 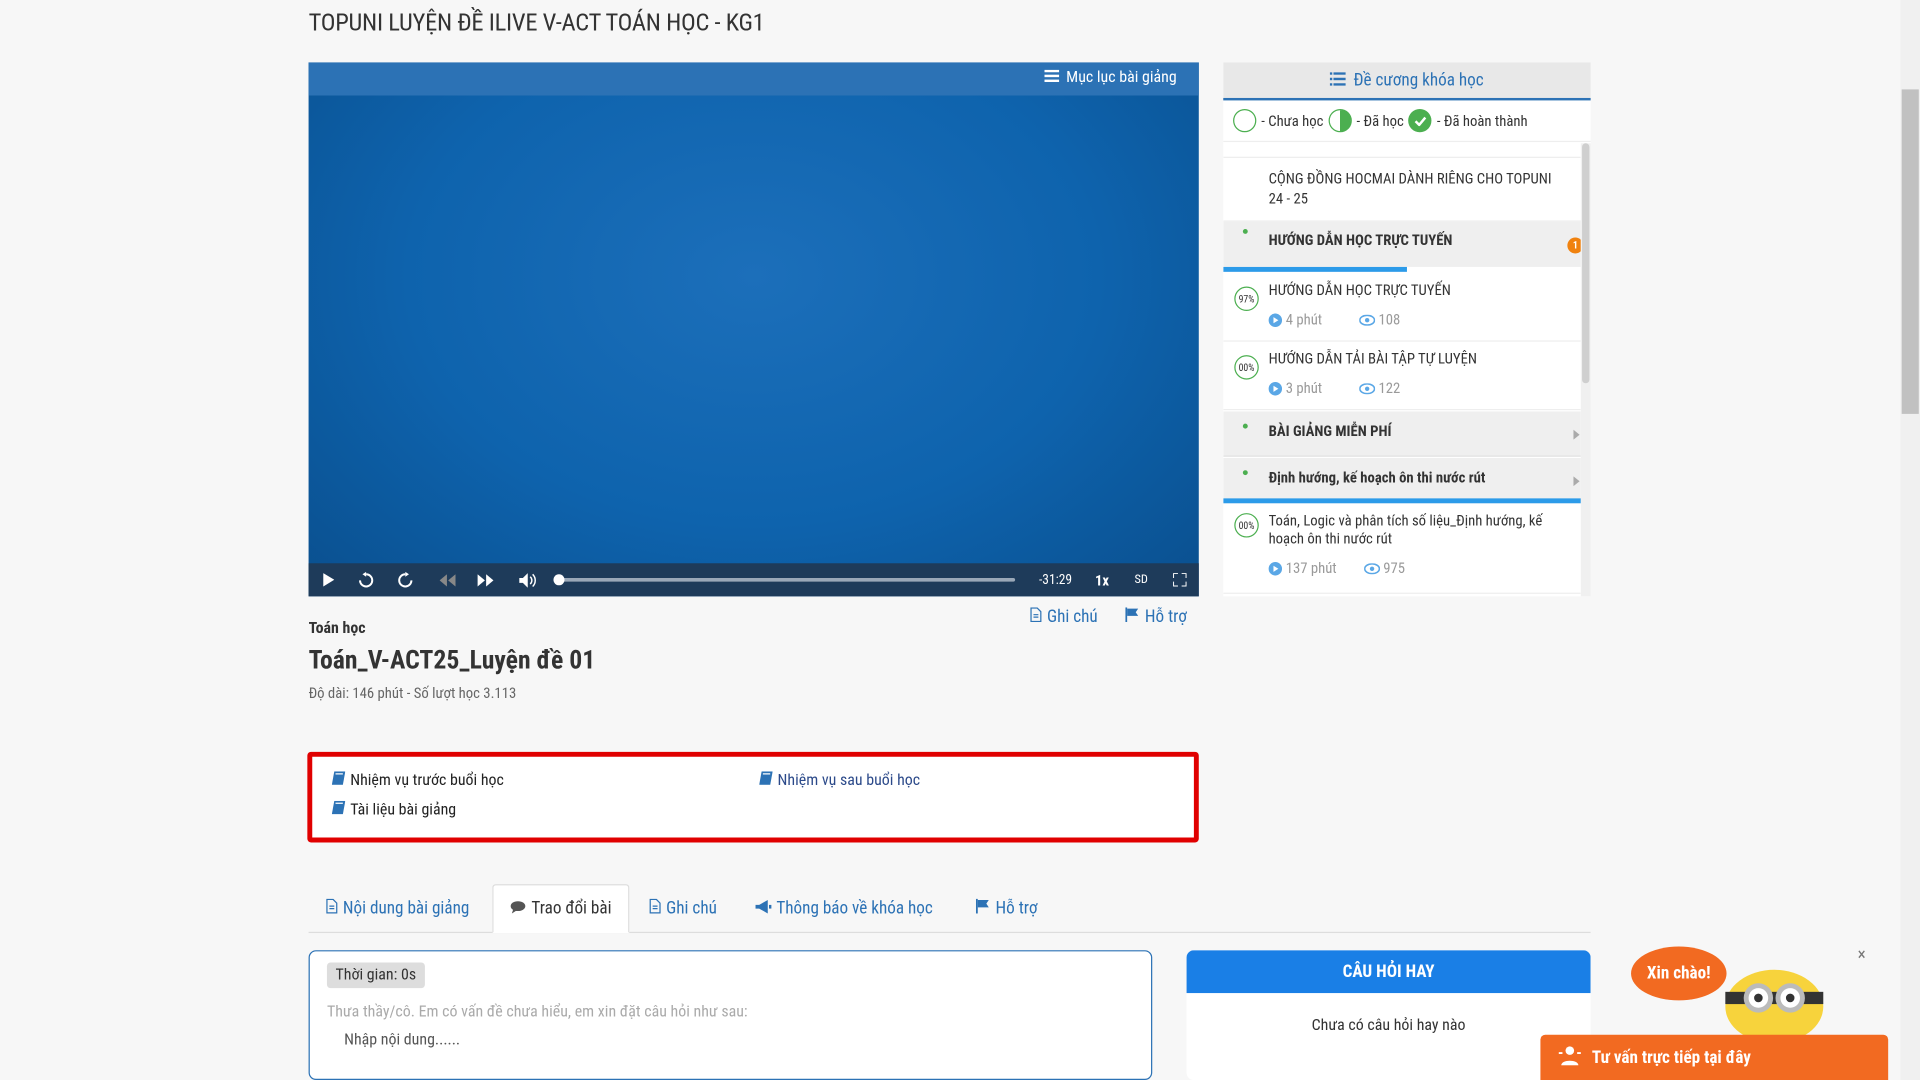 What do you see at coordinates (405, 579) in the screenshot?
I see `forward-10-icon` at bounding box center [405, 579].